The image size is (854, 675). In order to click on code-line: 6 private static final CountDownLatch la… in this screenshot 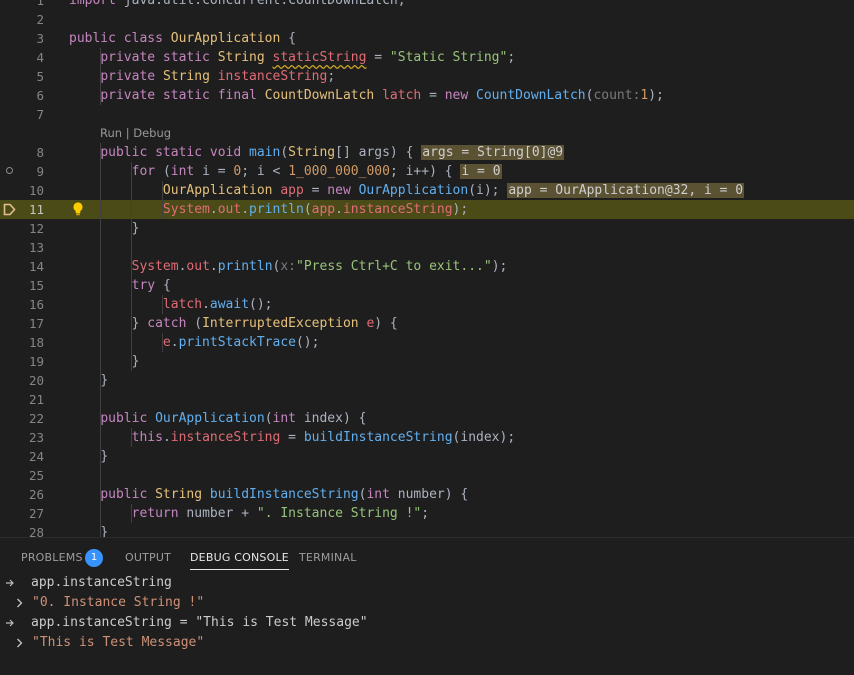, I will do `click(427, 95)`.